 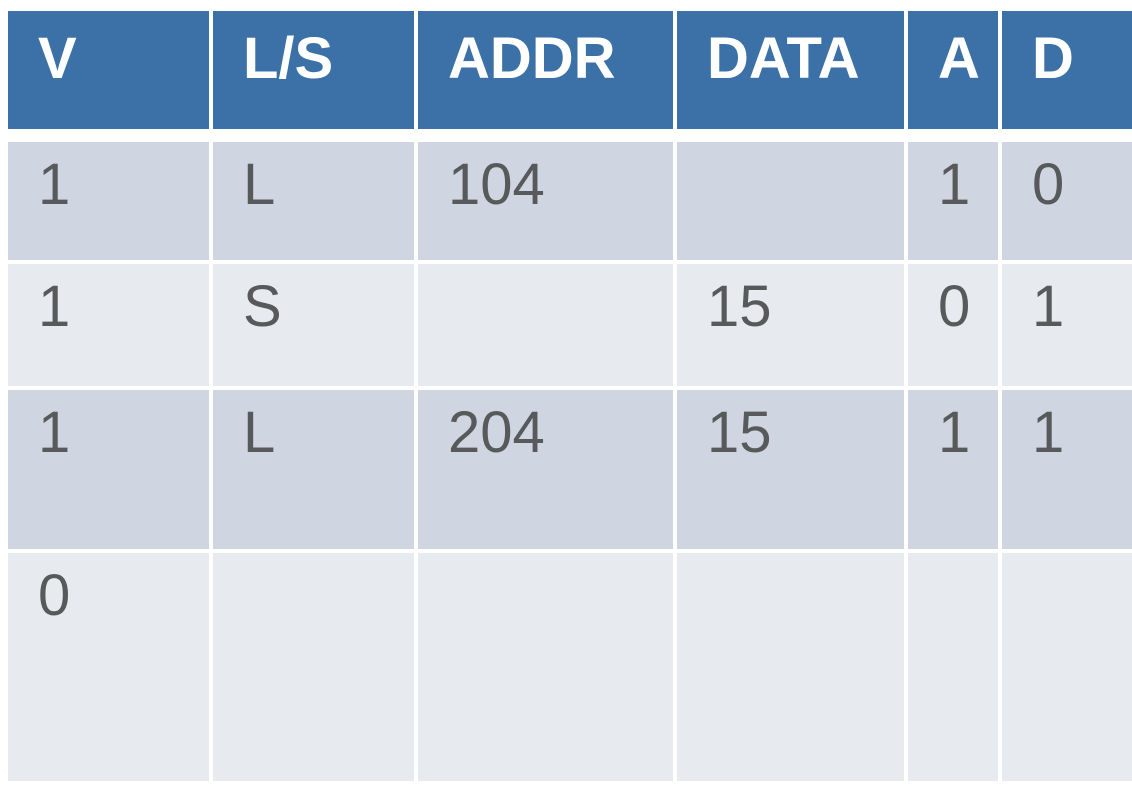 What do you see at coordinates (1067, 667) in the screenshot?
I see `table-cell-d` at bounding box center [1067, 667].